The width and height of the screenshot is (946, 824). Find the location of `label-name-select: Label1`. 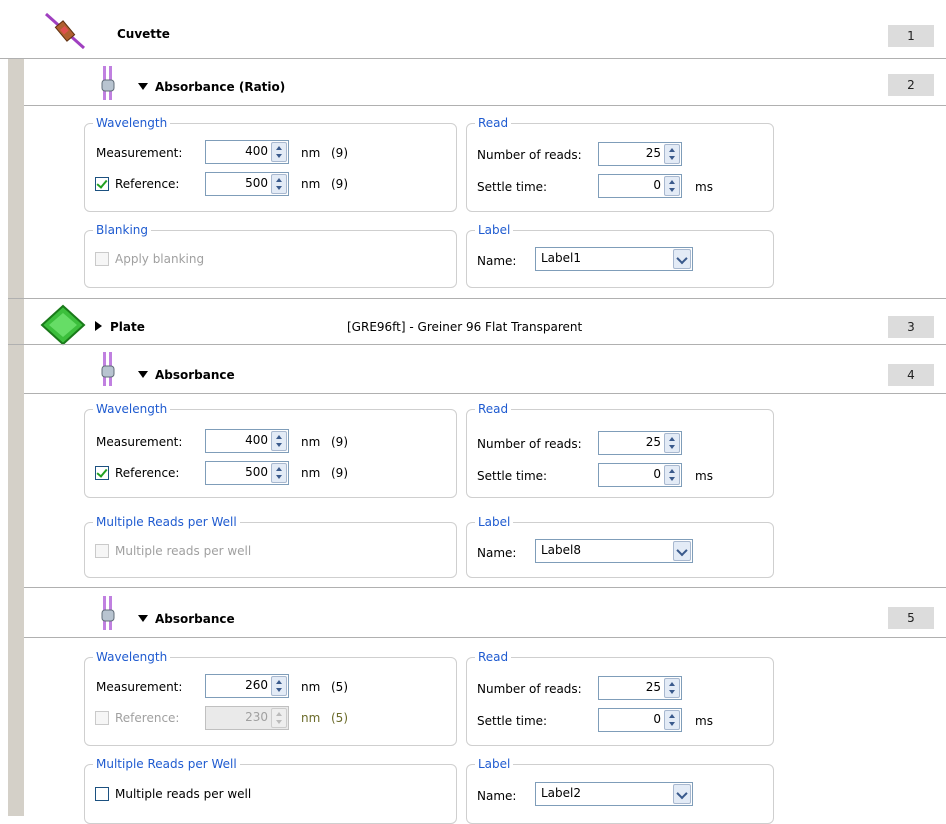

label-name-select: Label1 is located at coordinates (614, 259).